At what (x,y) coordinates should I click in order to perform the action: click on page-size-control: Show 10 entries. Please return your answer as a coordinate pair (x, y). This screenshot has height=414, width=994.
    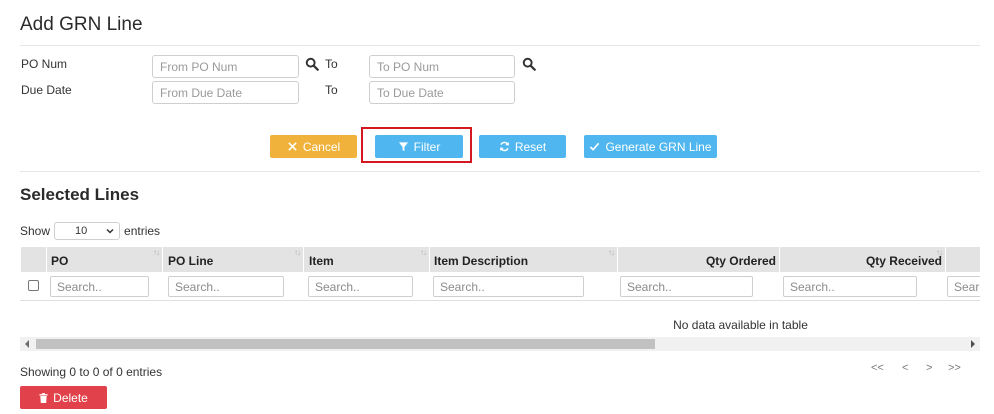
    Looking at the image, I should click on (90, 231).